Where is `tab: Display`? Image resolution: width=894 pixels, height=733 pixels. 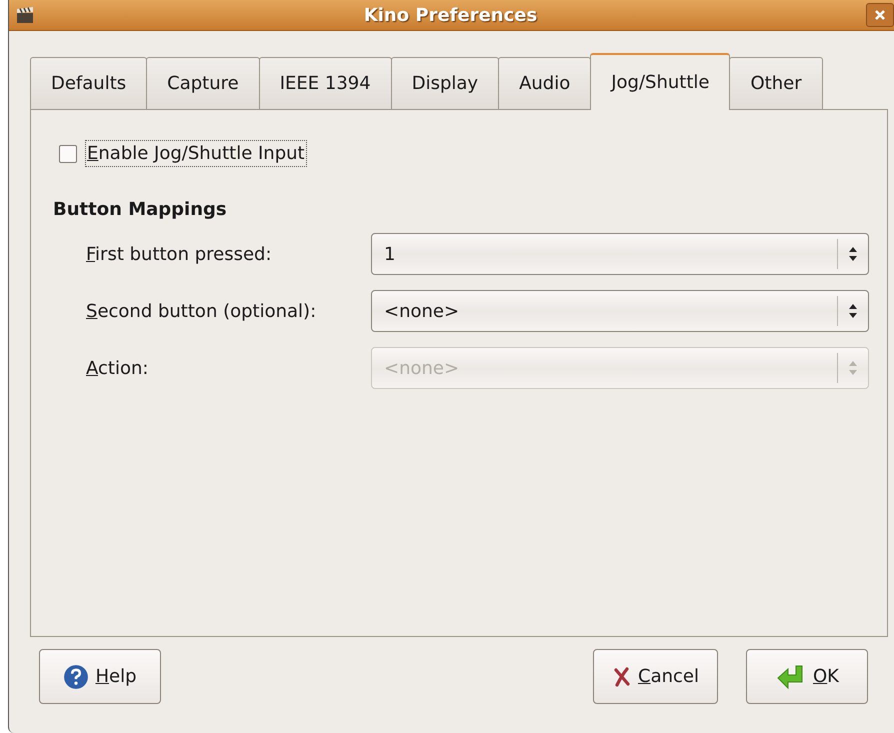 tab: Display is located at coordinates (445, 83).